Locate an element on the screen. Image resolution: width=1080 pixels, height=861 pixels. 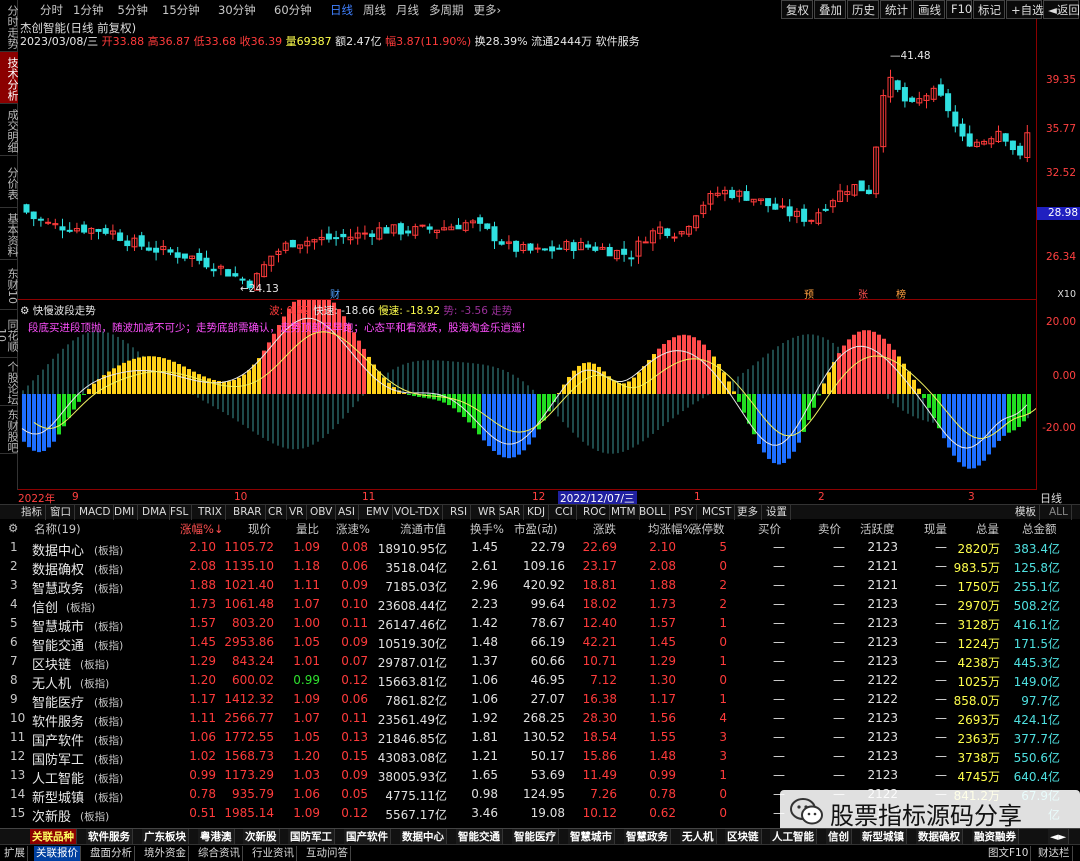
indicator-tab-8: CR is located at coordinates (276, 512).